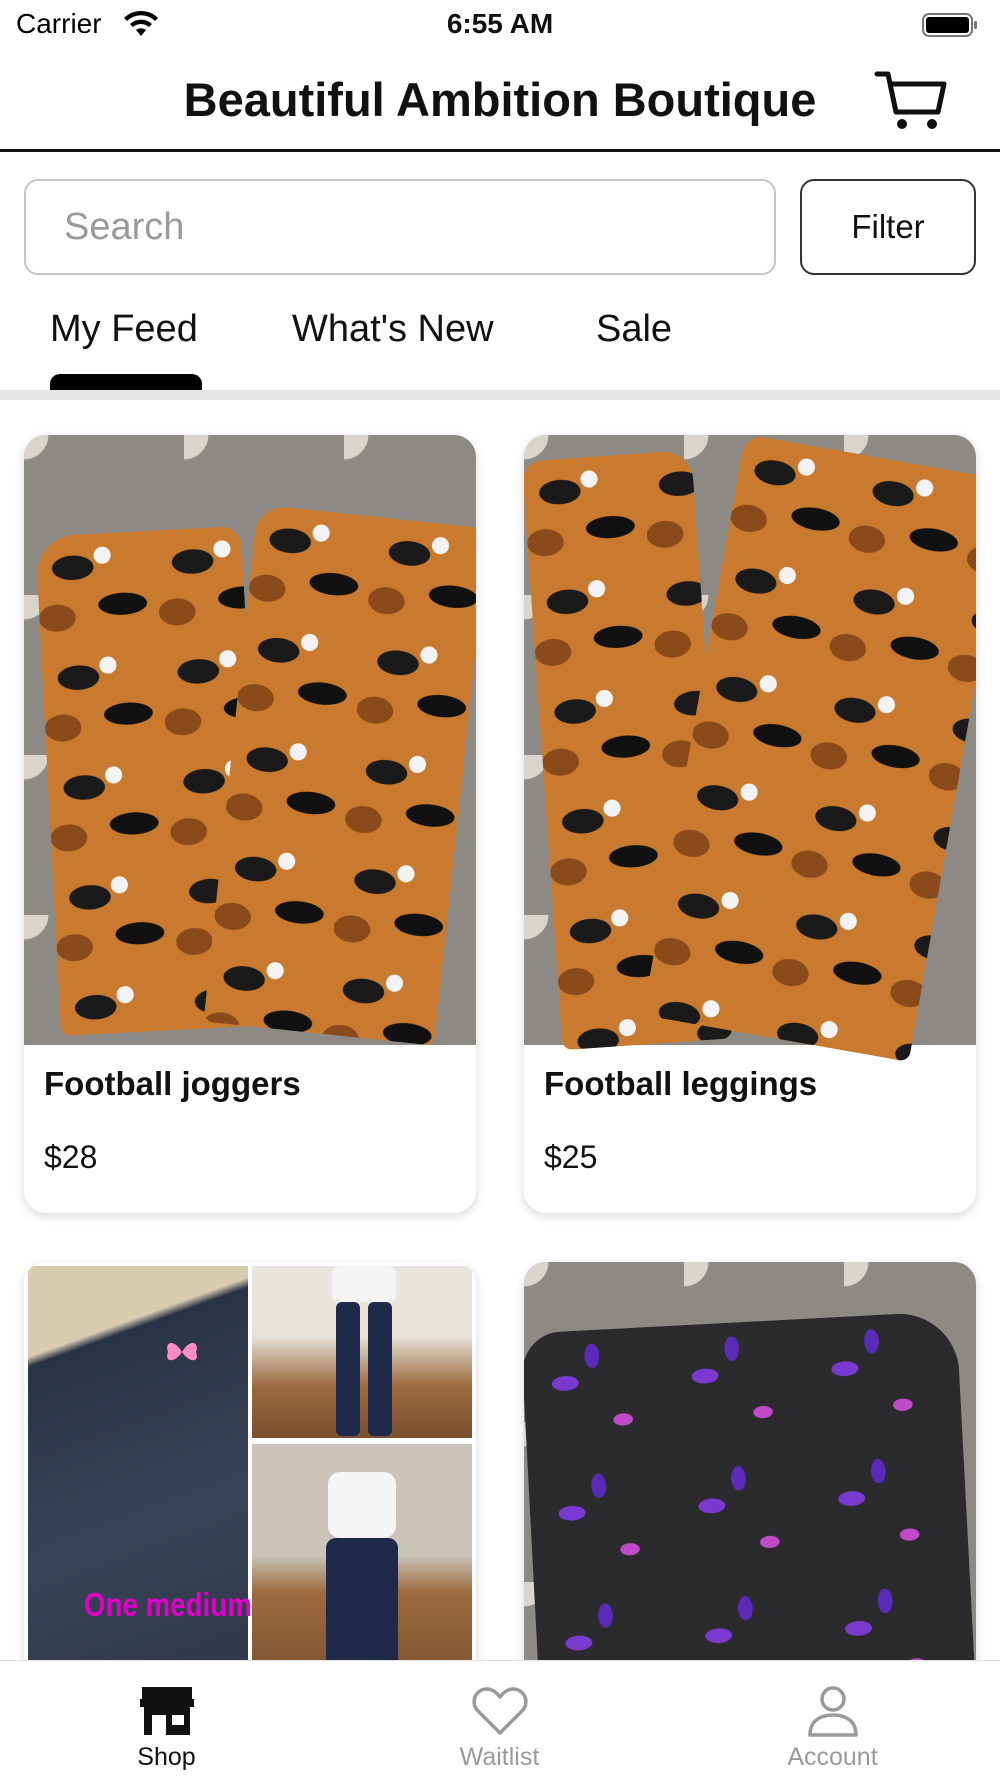 This screenshot has width=1000, height=1778. I want to click on product-card: One medium, so click(250, 1477).